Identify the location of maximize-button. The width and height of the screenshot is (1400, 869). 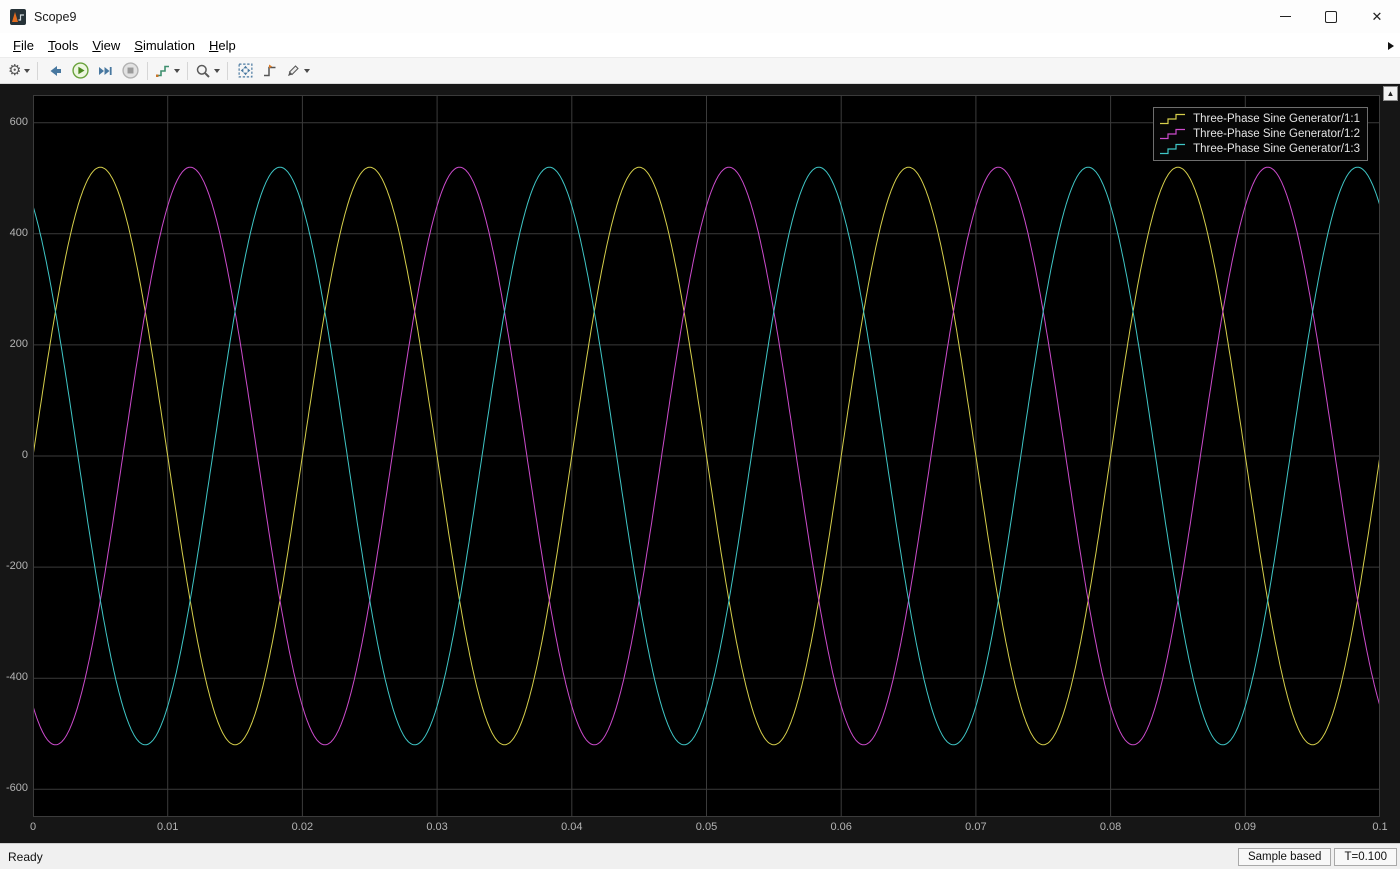
(1331, 16).